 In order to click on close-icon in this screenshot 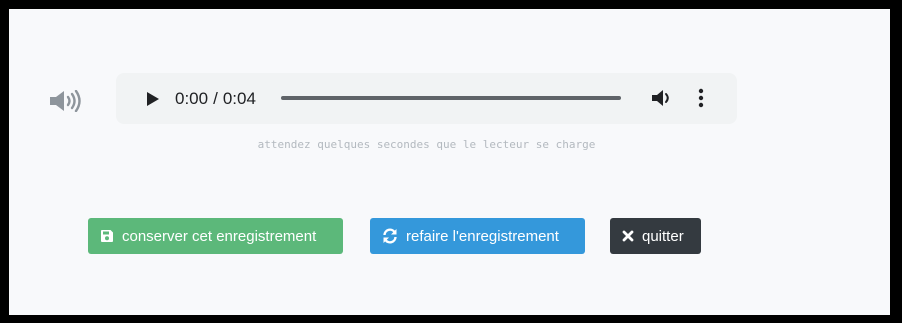, I will do `click(628, 236)`.